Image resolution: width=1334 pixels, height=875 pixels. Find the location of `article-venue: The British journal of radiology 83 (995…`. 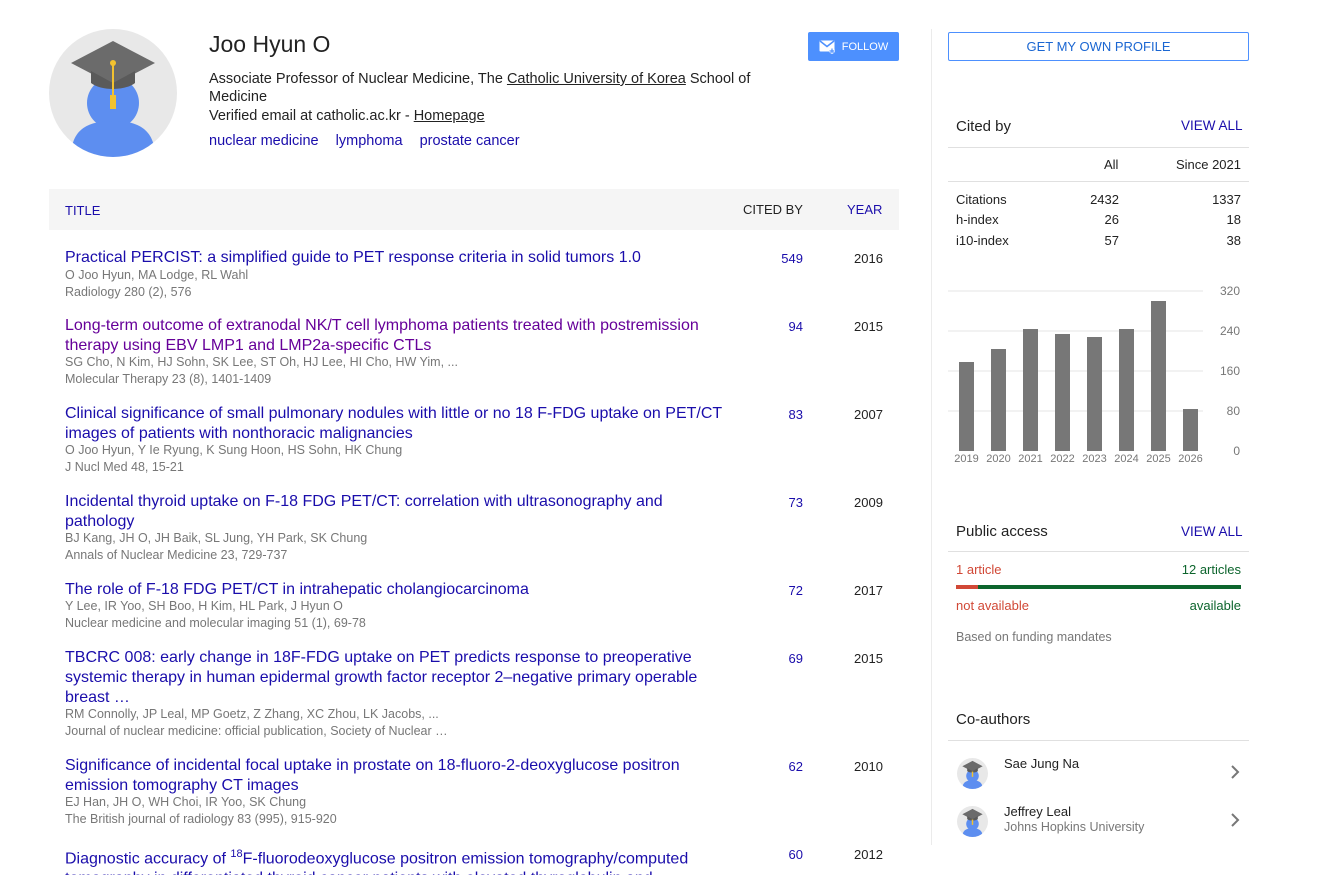

article-venue: The British journal of radiology 83 (995… is located at coordinates (201, 819).